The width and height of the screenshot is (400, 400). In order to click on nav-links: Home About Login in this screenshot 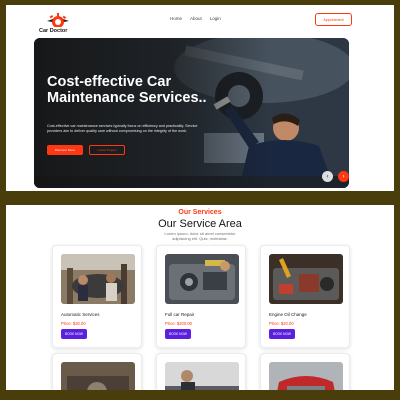, I will do `click(195, 18)`.